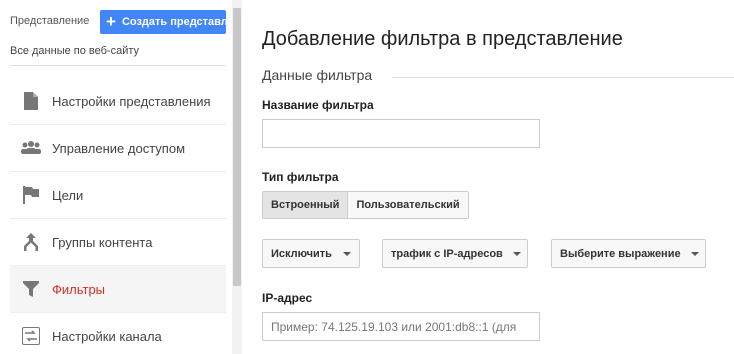  Describe the element at coordinates (31, 289) in the screenshot. I see `filter-icon` at that location.